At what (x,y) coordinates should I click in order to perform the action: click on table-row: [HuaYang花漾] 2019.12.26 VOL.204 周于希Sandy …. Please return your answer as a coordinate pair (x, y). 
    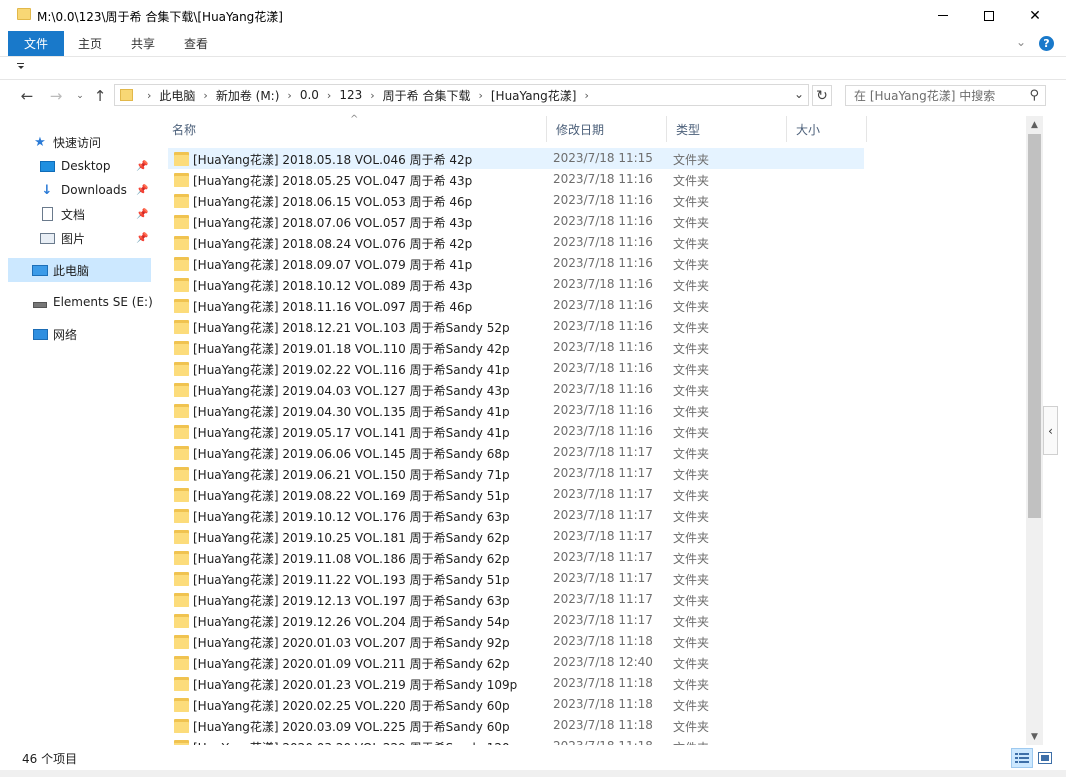
    Looking at the image, I should click on (516, 620).